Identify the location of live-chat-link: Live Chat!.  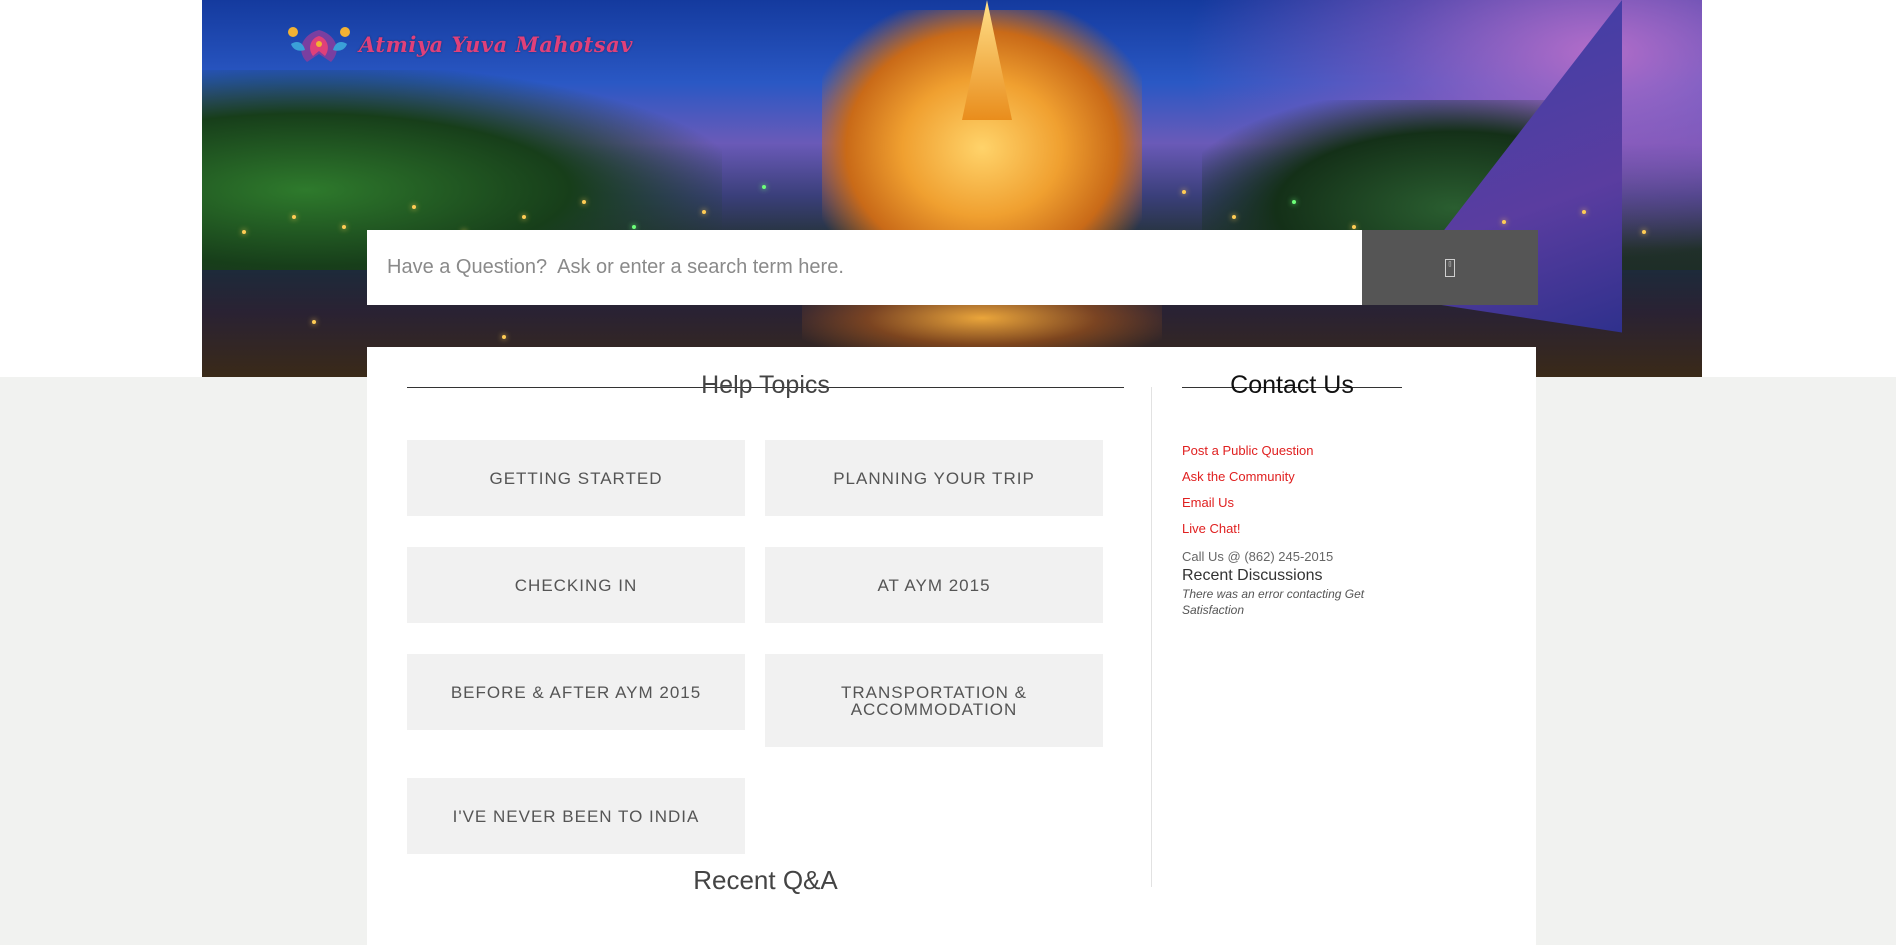
(1248, 534).